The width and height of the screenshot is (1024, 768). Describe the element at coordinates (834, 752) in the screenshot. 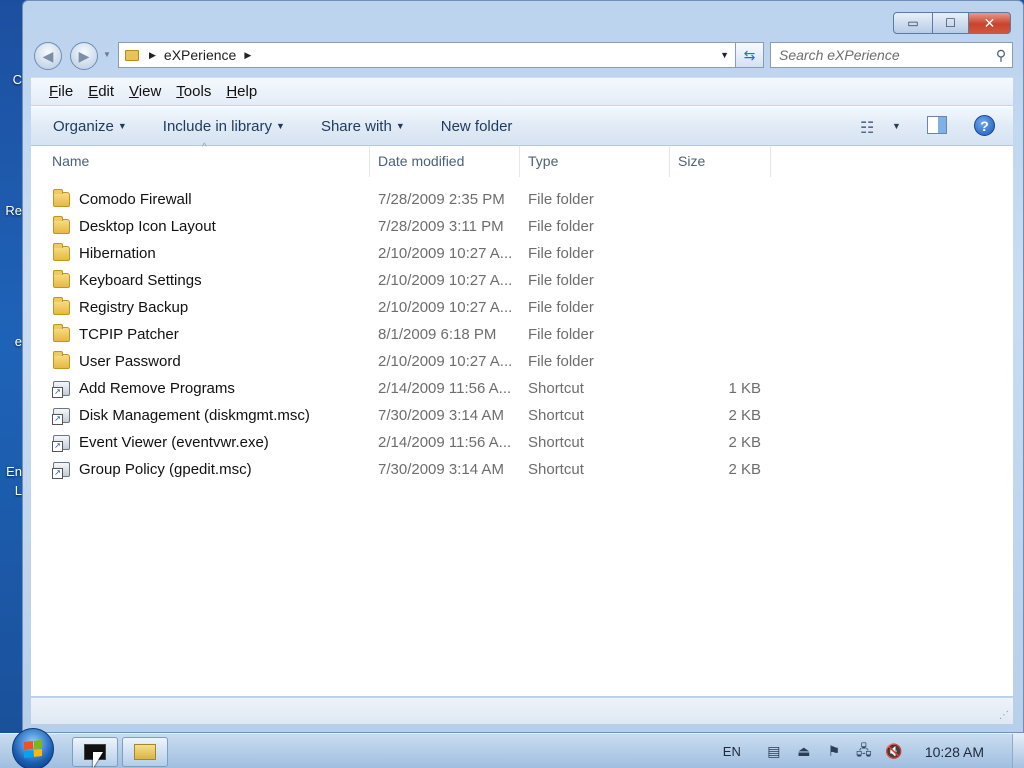

I see `action-center-flag-icon: ⚑` at that location.